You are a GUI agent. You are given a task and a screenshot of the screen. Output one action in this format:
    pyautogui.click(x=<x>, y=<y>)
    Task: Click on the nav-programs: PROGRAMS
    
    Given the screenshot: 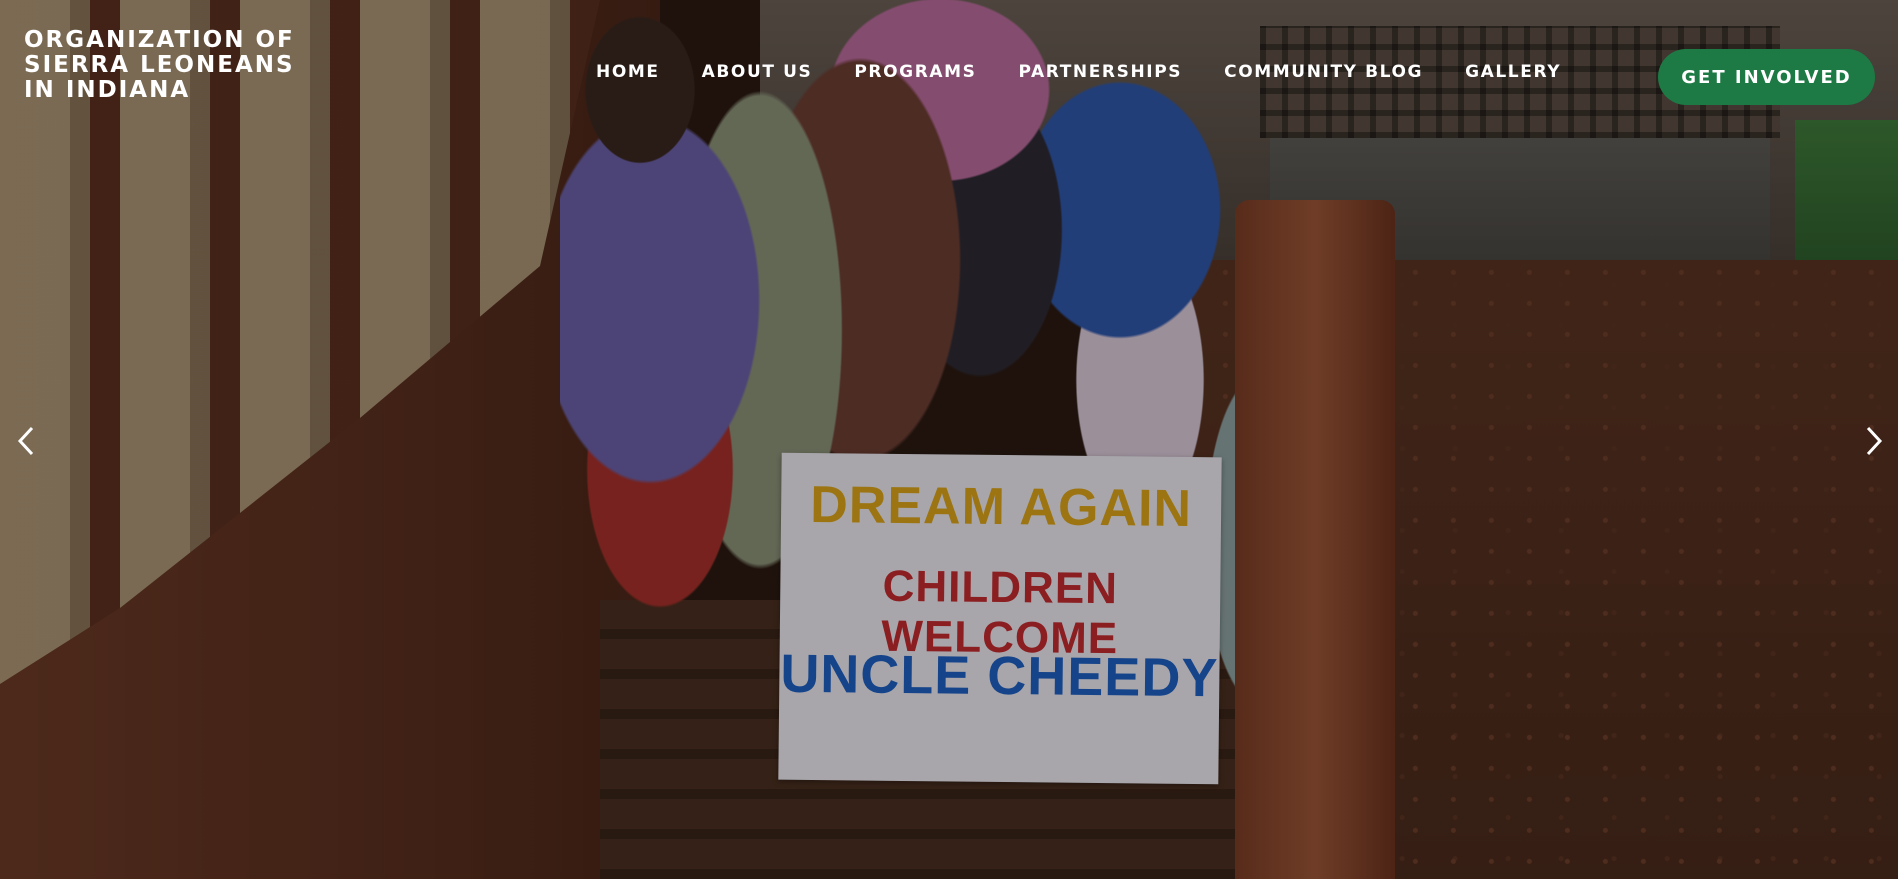 What is the action you would take?
    pyautogui.click(x=915, y=72)
    